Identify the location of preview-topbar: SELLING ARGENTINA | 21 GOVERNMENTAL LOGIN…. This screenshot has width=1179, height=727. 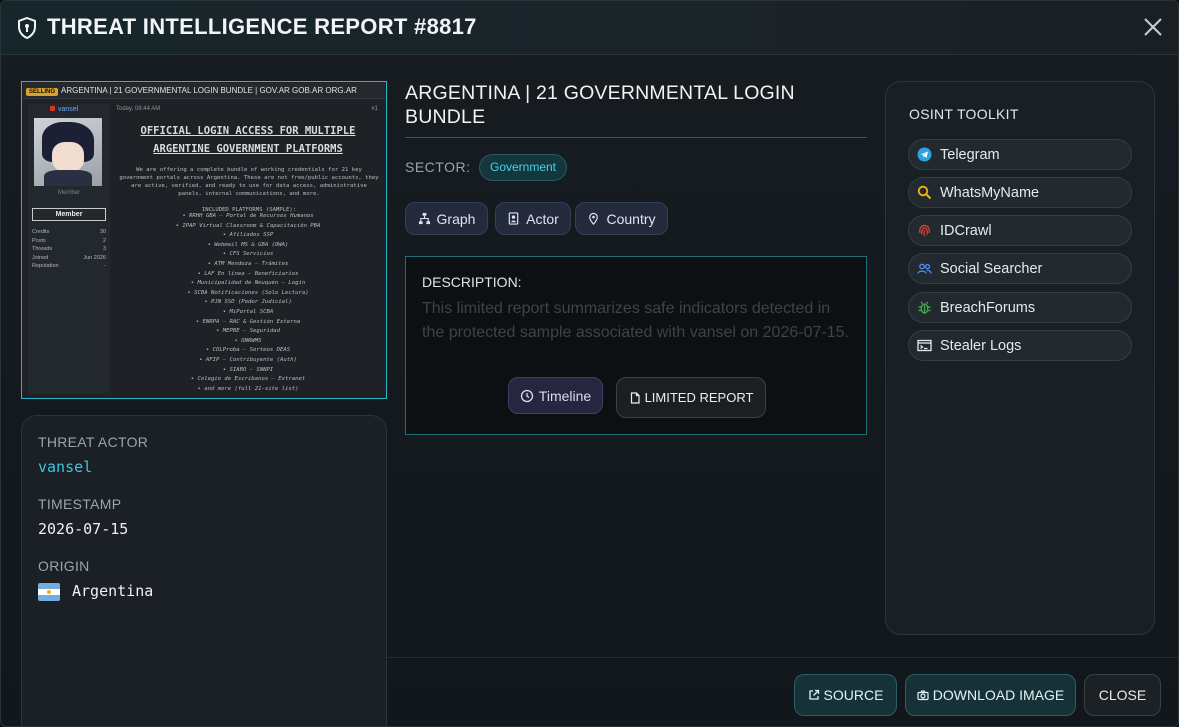
(204, 91).